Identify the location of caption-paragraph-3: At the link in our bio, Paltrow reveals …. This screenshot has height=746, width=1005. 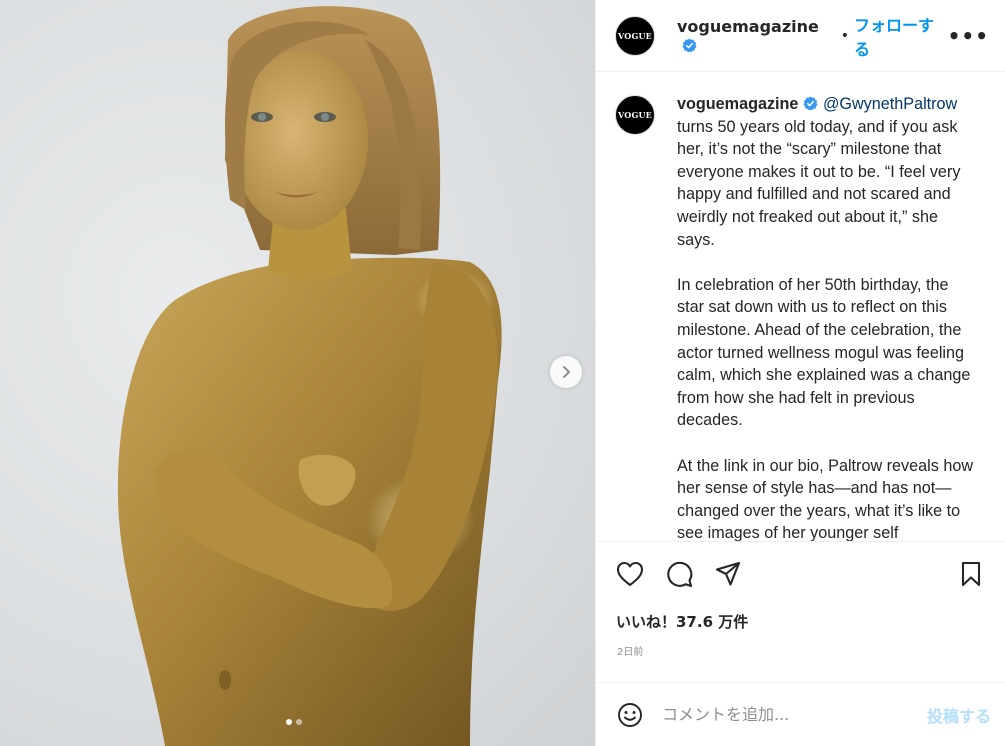
(825, 499).